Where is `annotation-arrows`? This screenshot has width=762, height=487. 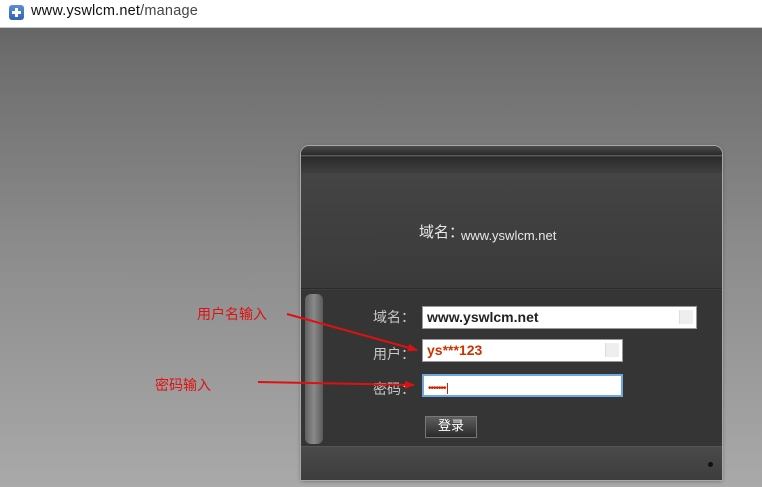 annotation-arrows is located at coordinates (337, 351).